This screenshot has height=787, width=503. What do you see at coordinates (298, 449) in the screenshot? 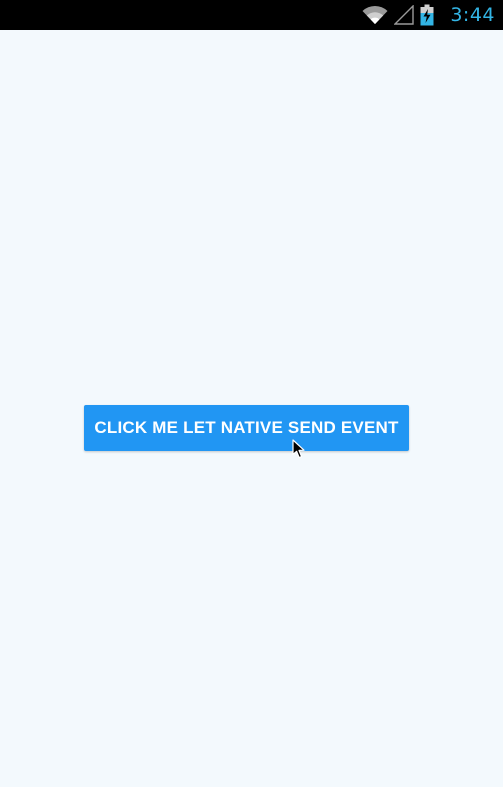
I see `mouse-pointer-icon` at bounding box center [298, 449].